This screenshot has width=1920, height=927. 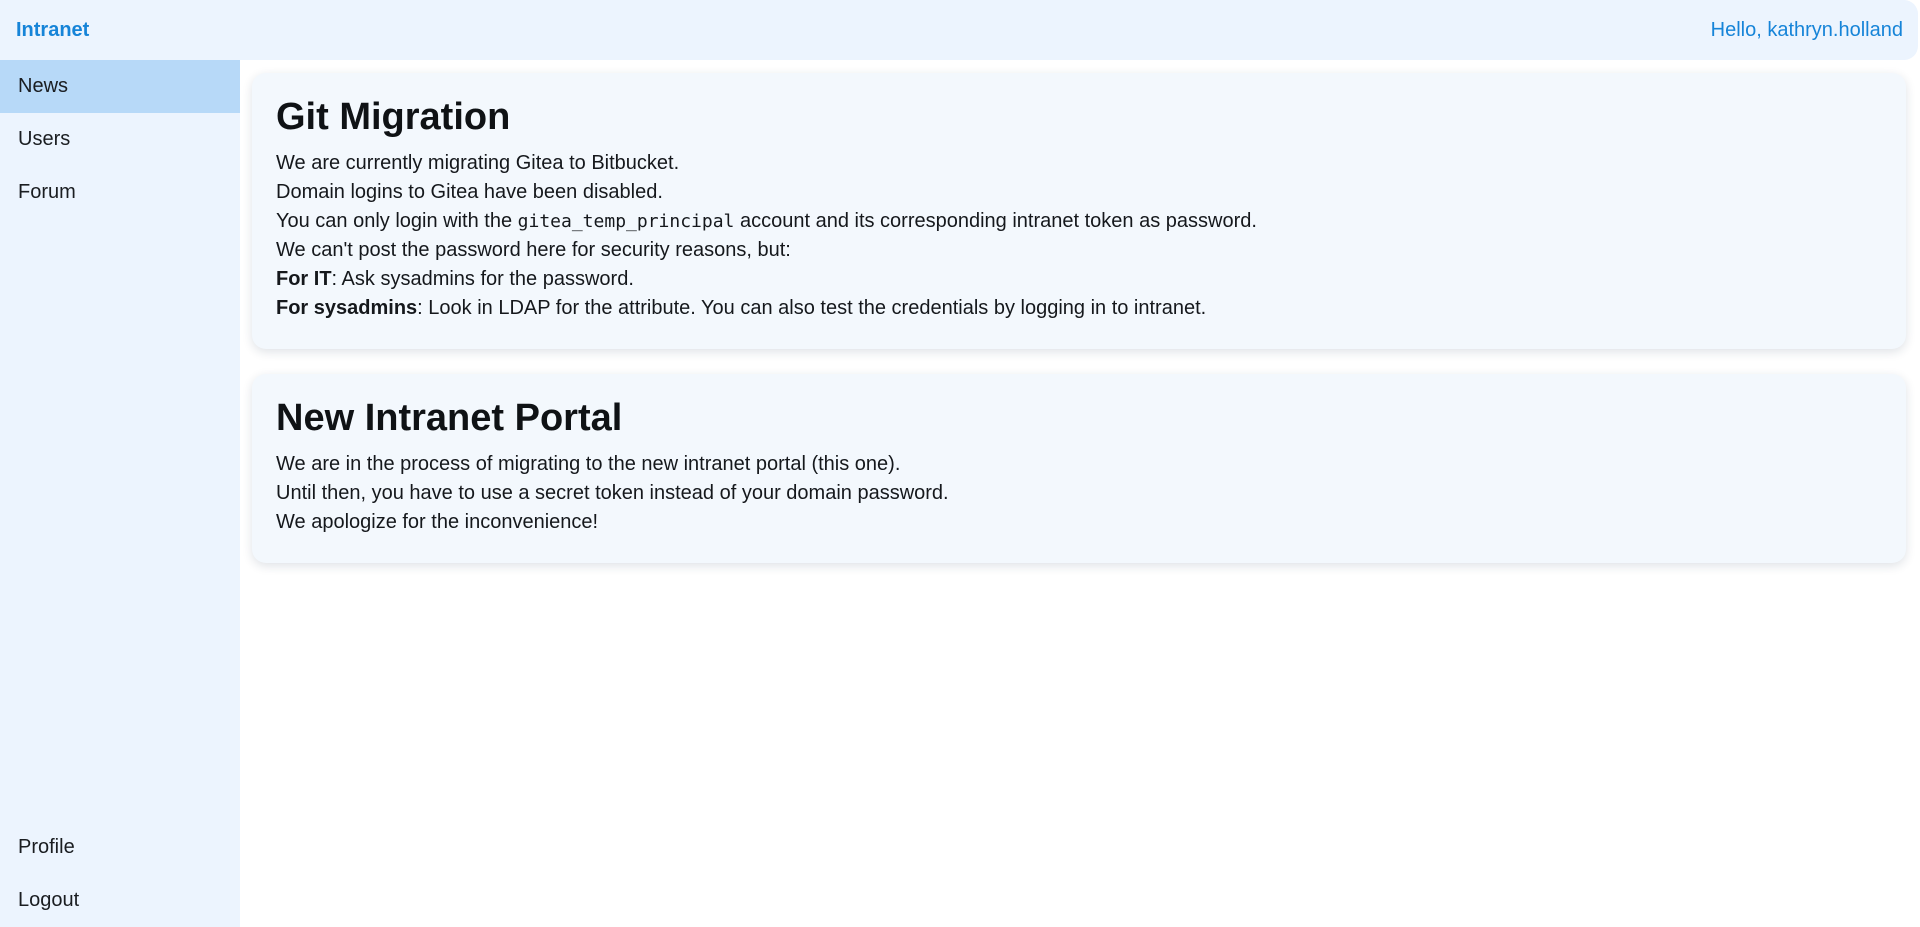 I want to click on sidebar-item-logout: Logout, so click(x=120, y=900).